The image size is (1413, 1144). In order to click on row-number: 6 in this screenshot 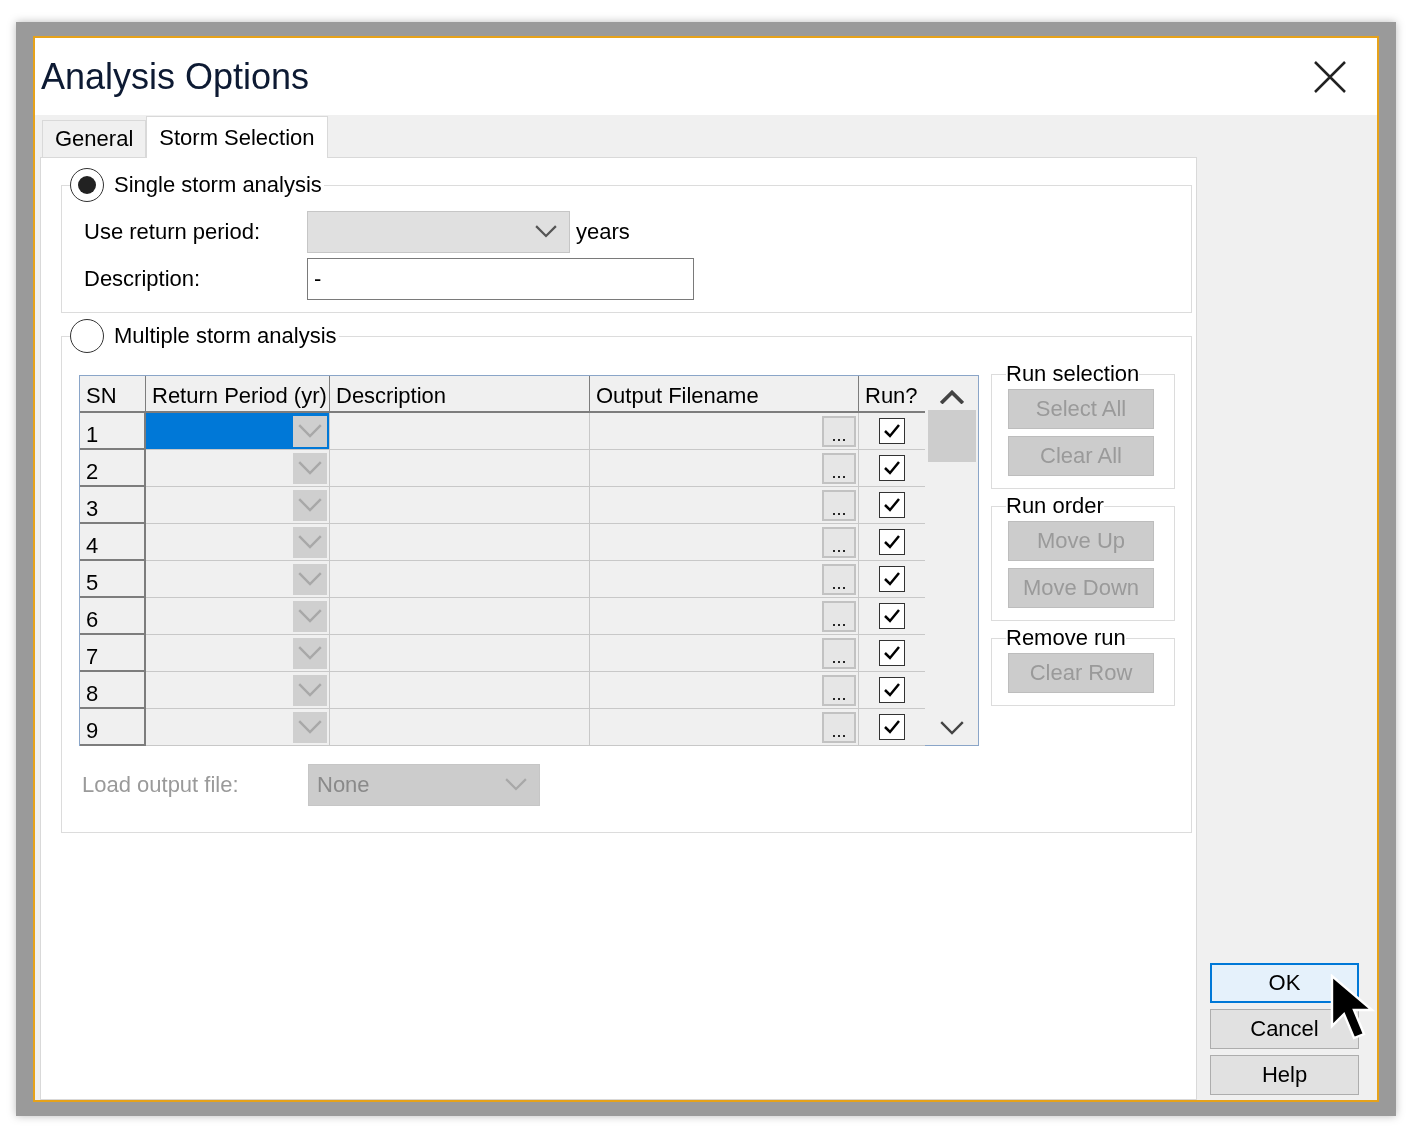, I will do `click(113, 616)`.